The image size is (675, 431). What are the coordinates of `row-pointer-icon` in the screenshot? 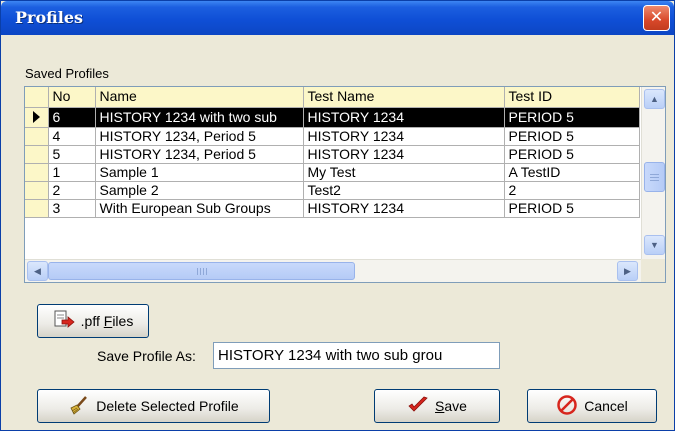 It's located at (36, 116).